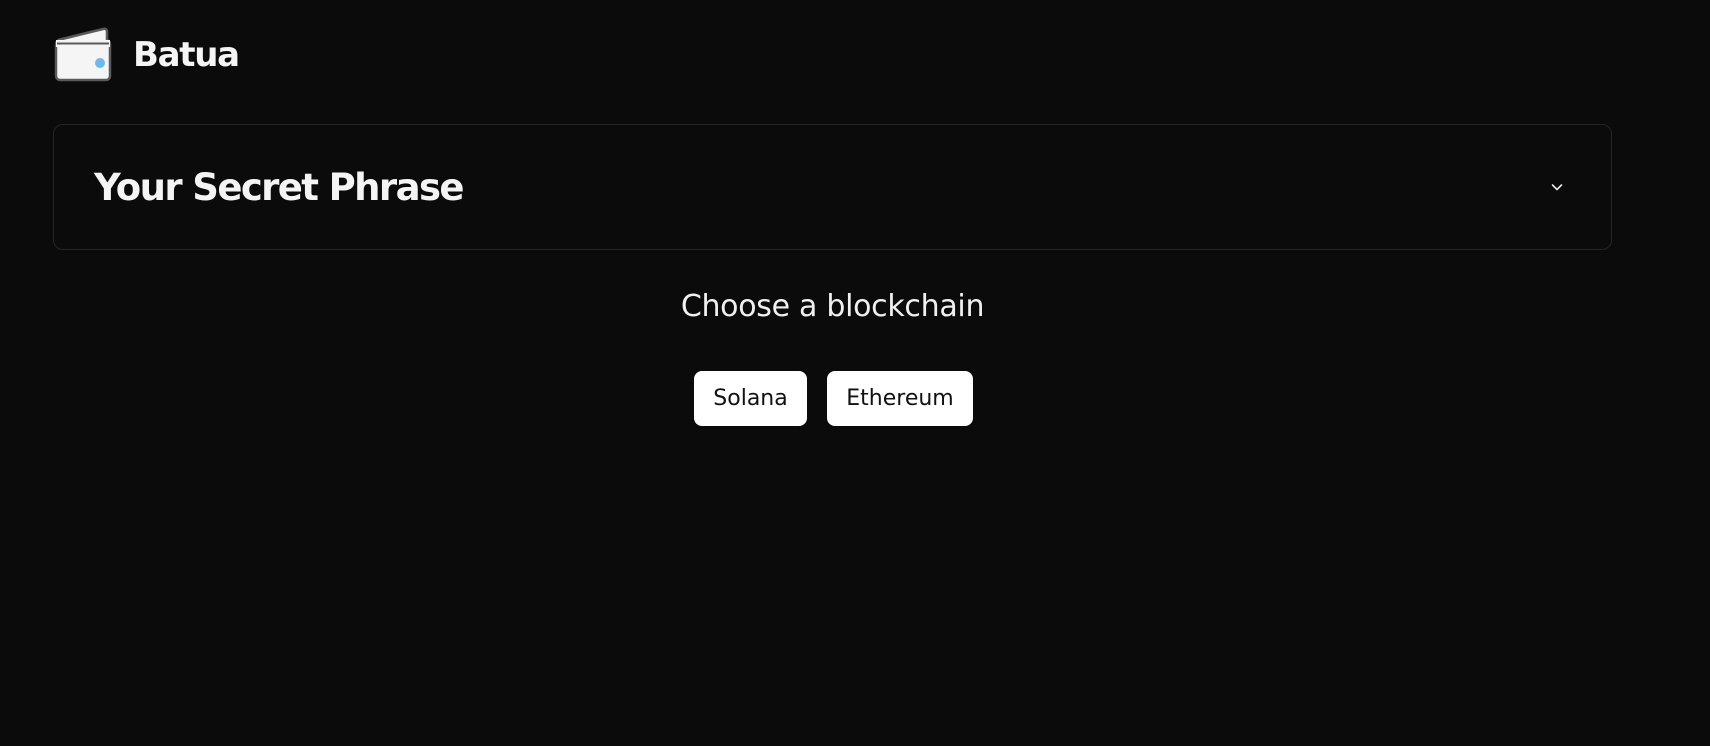 The height and width of the screenshot is (746, 1710). I want to click on choose-blockchain-heading: Choose a blockchain, so click(832, 306).